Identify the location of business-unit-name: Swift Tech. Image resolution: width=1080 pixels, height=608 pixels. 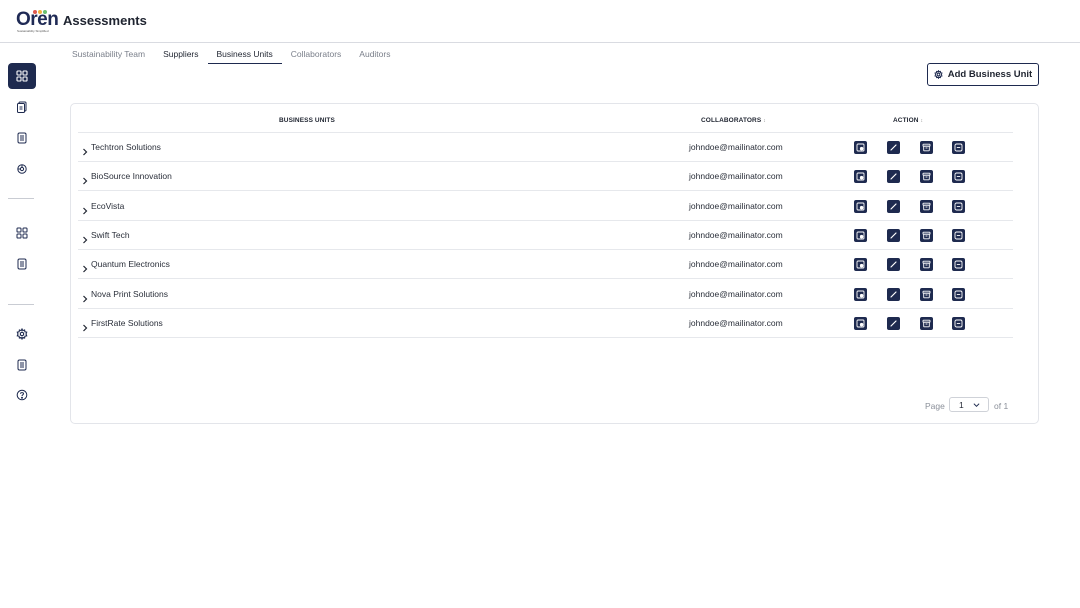
(110, 234).